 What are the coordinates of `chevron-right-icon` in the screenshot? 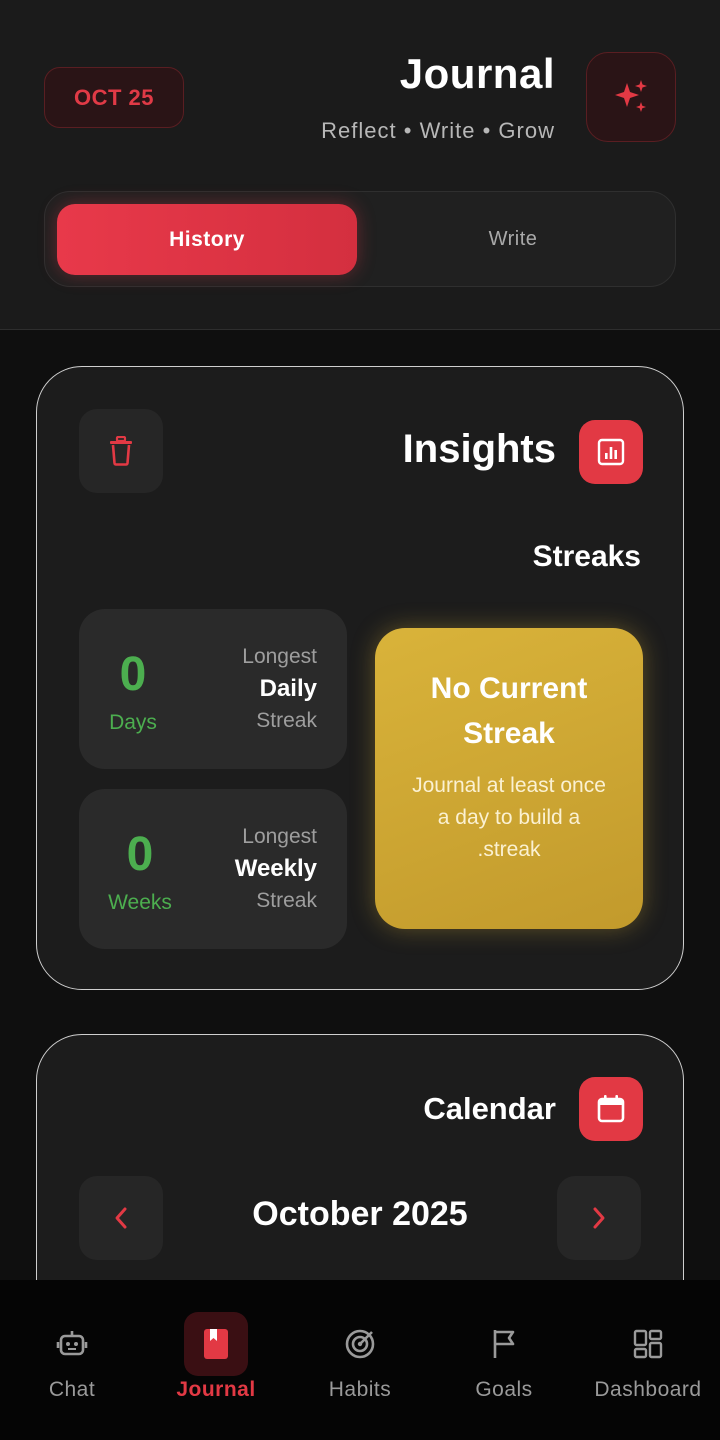 It's located at (599, 1218).